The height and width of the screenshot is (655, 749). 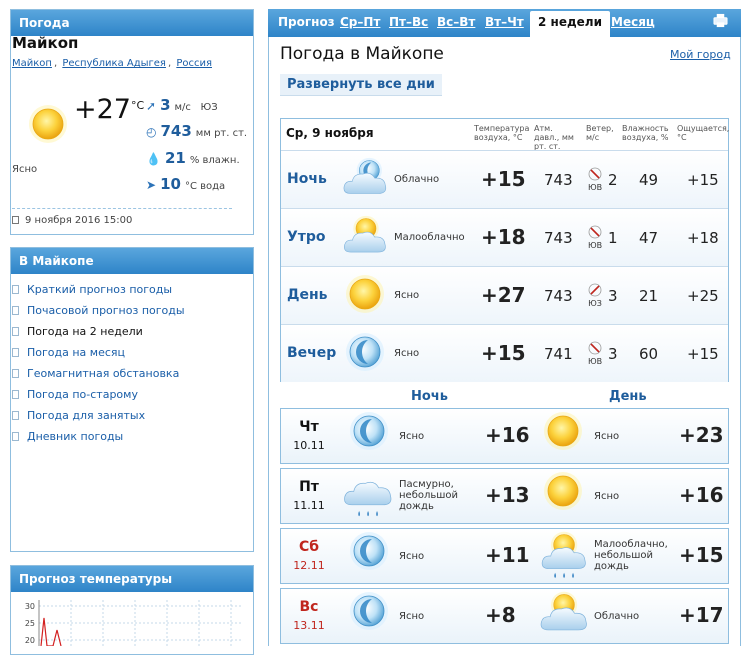 I want to click on menu-item-label: Краткий прогноз погоды, so click(x=100, y=289).